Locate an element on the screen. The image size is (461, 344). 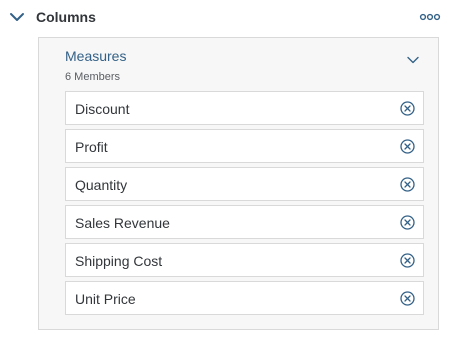
more-options-icon is located at coordinates (430, 17).